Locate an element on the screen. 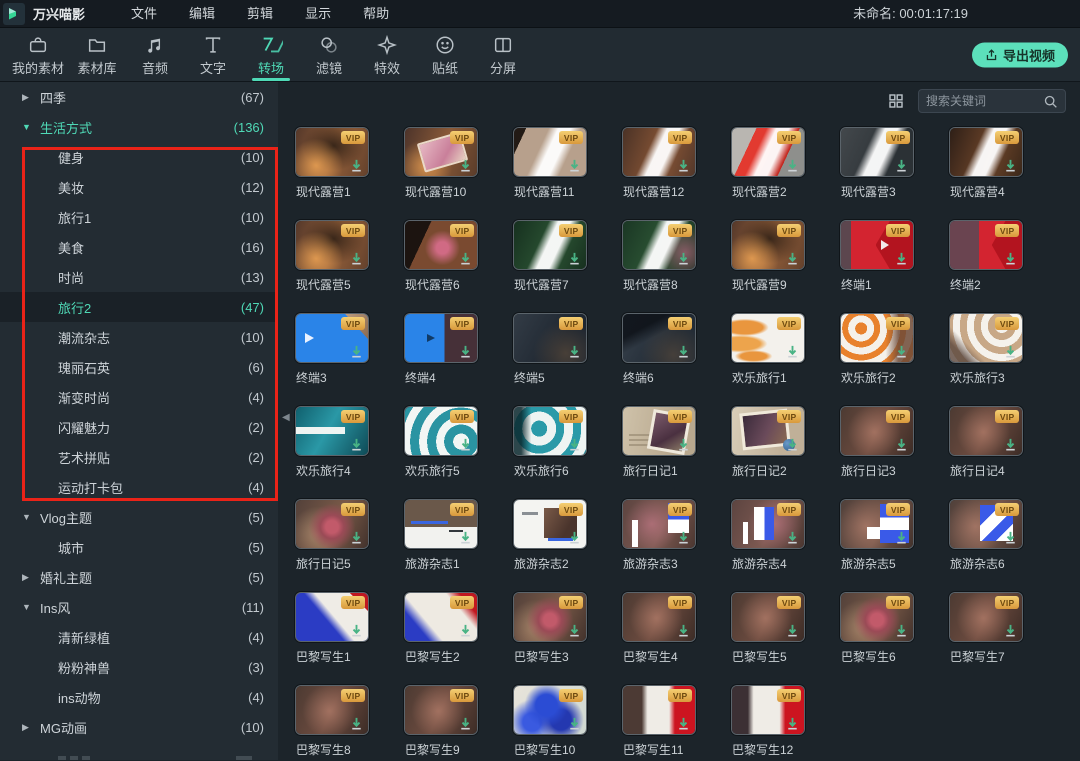  tab-转场: 转场 is located at coordinates (271, 54).